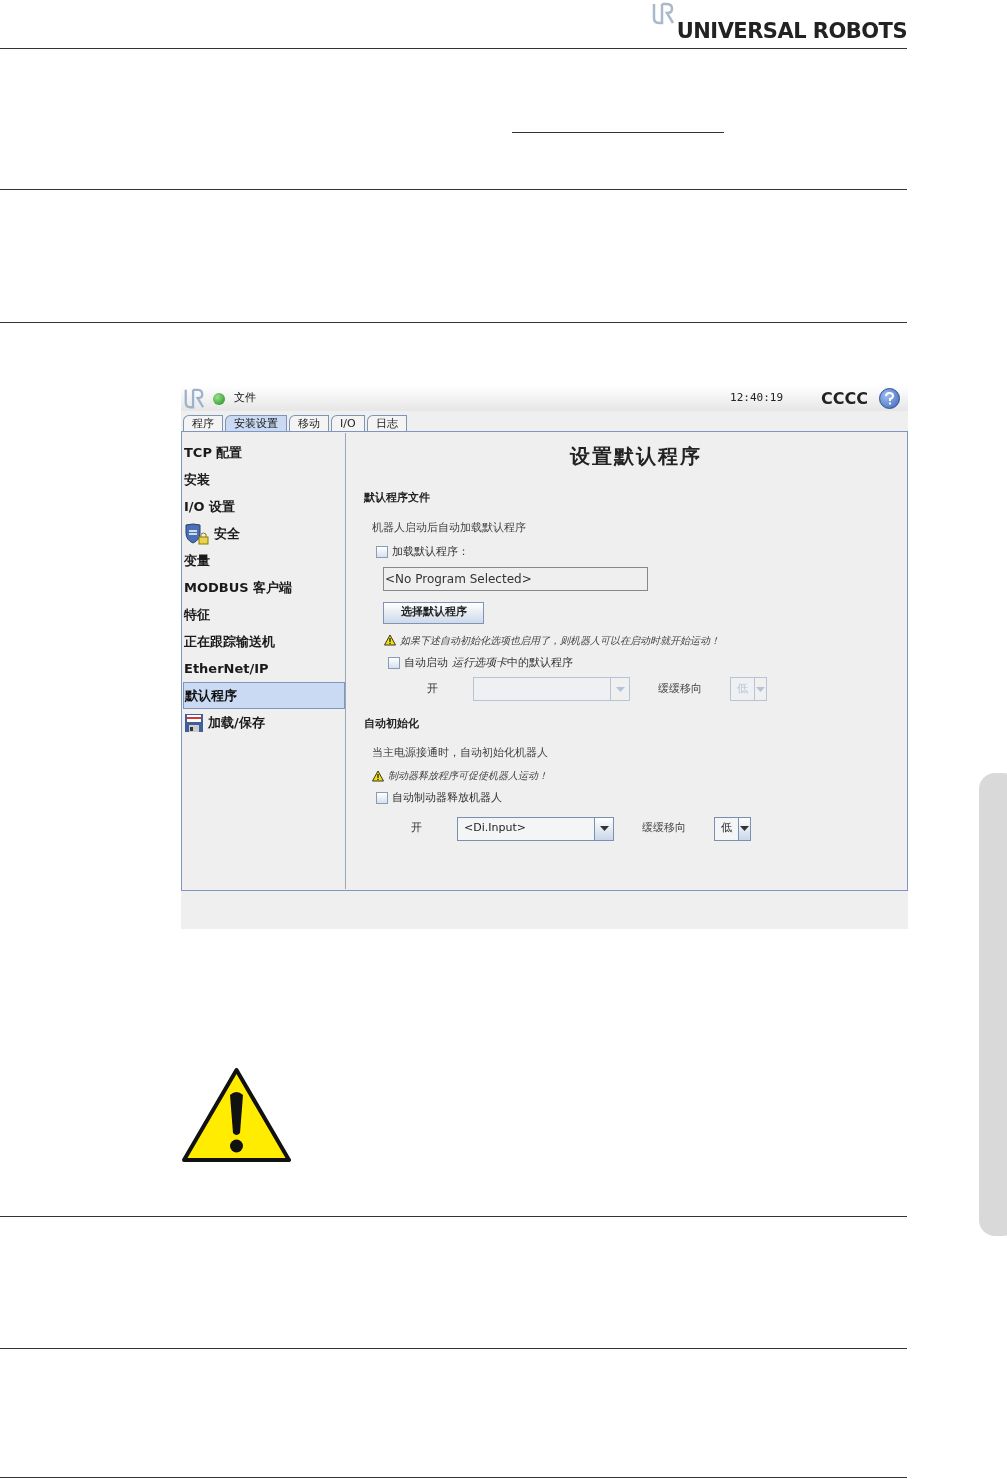  I want to click on checkbox-label: 自动启动 运行选项卡中的默认程序, so click(488, 662).